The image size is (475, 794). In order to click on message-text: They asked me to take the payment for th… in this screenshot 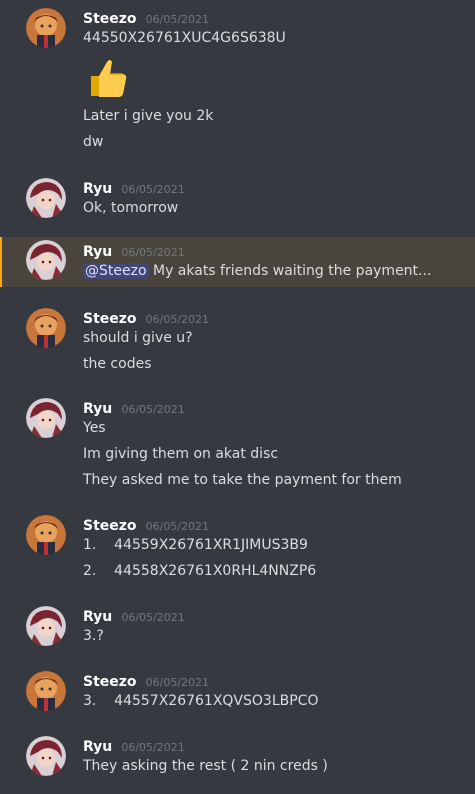, I will do `click(242, 480)`.